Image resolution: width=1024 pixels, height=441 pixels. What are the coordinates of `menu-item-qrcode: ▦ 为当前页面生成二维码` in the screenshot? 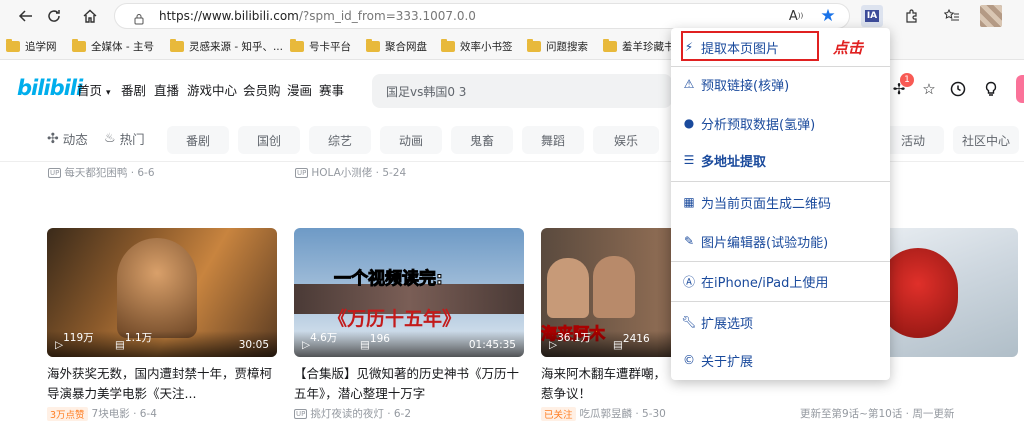 It's located at (756, 202).